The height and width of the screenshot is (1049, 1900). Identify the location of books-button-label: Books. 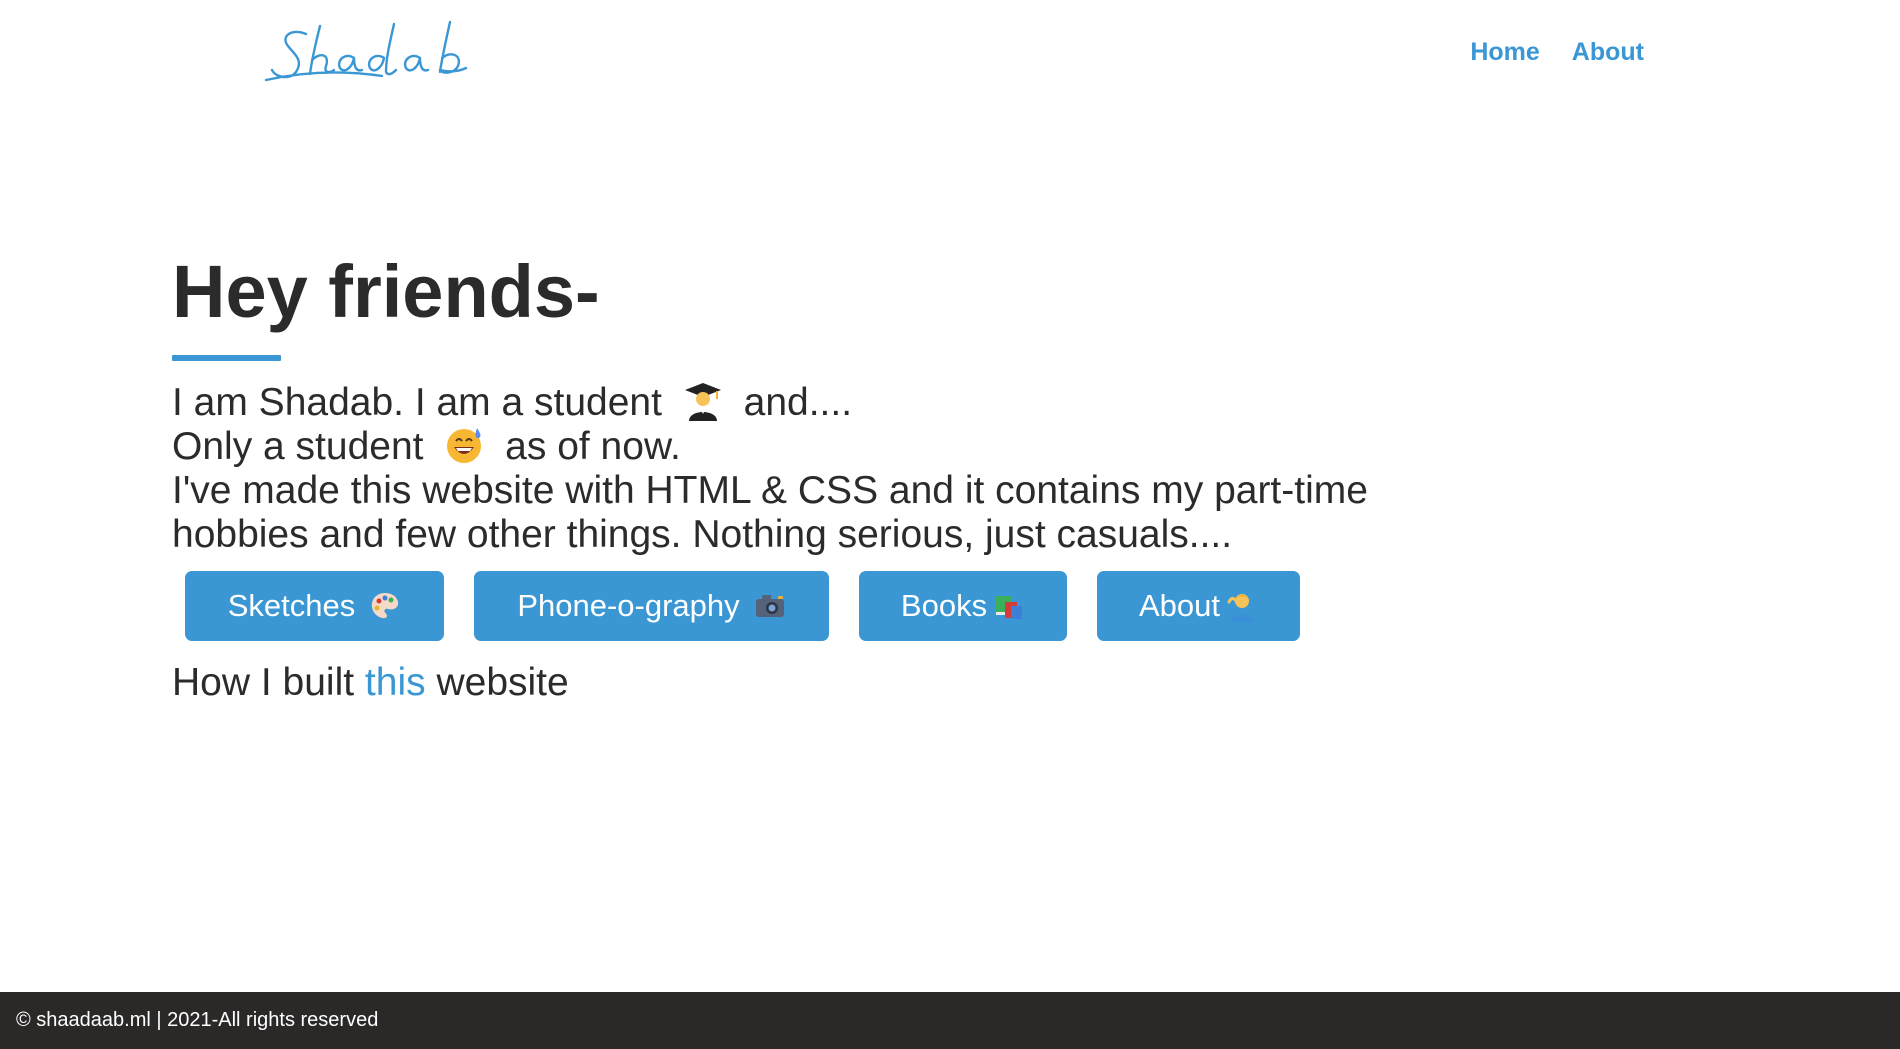
(944, 605).